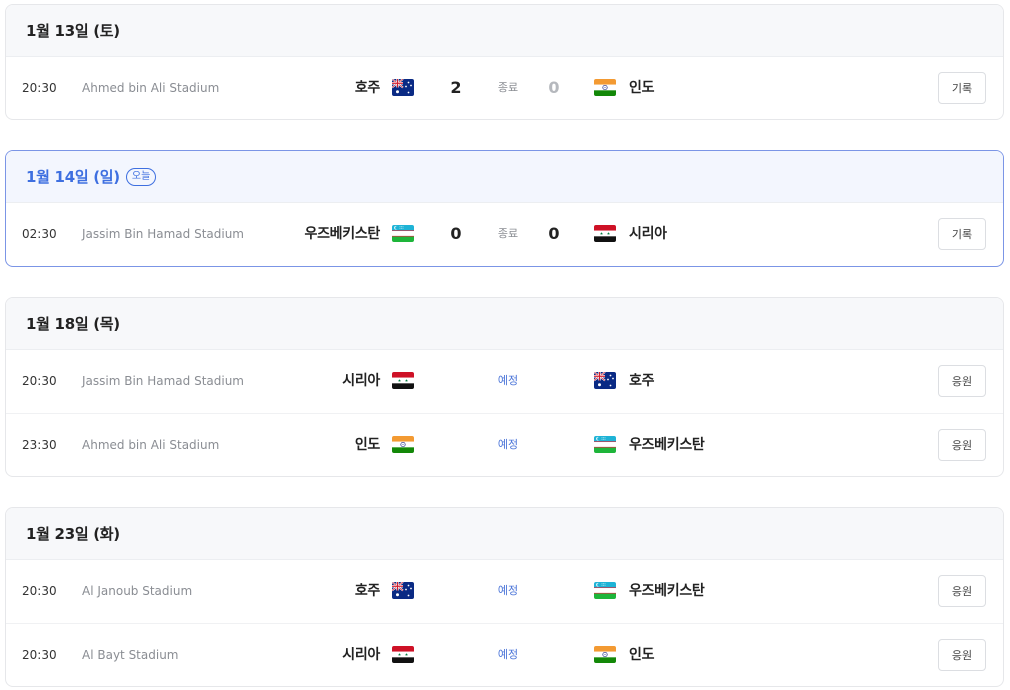 This screenshot has width=1010, height=690. What do you see at coordinates (504, 31) in the screenshot?
I see `day-header: 1월 13일 (토)` at bounding box center [504, 31].